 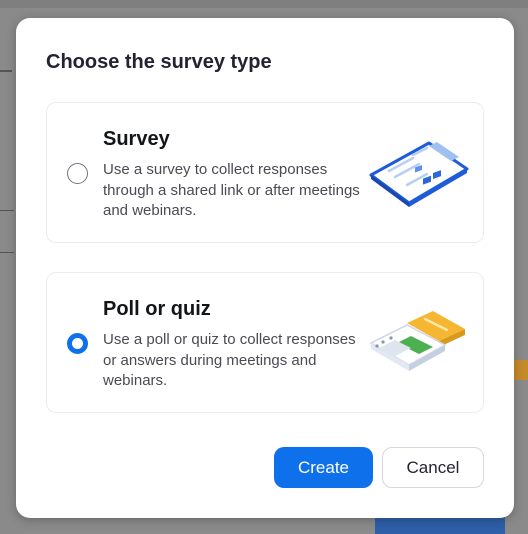 I want to click on poll-quiz-illustration, so click(x=417, y=341).